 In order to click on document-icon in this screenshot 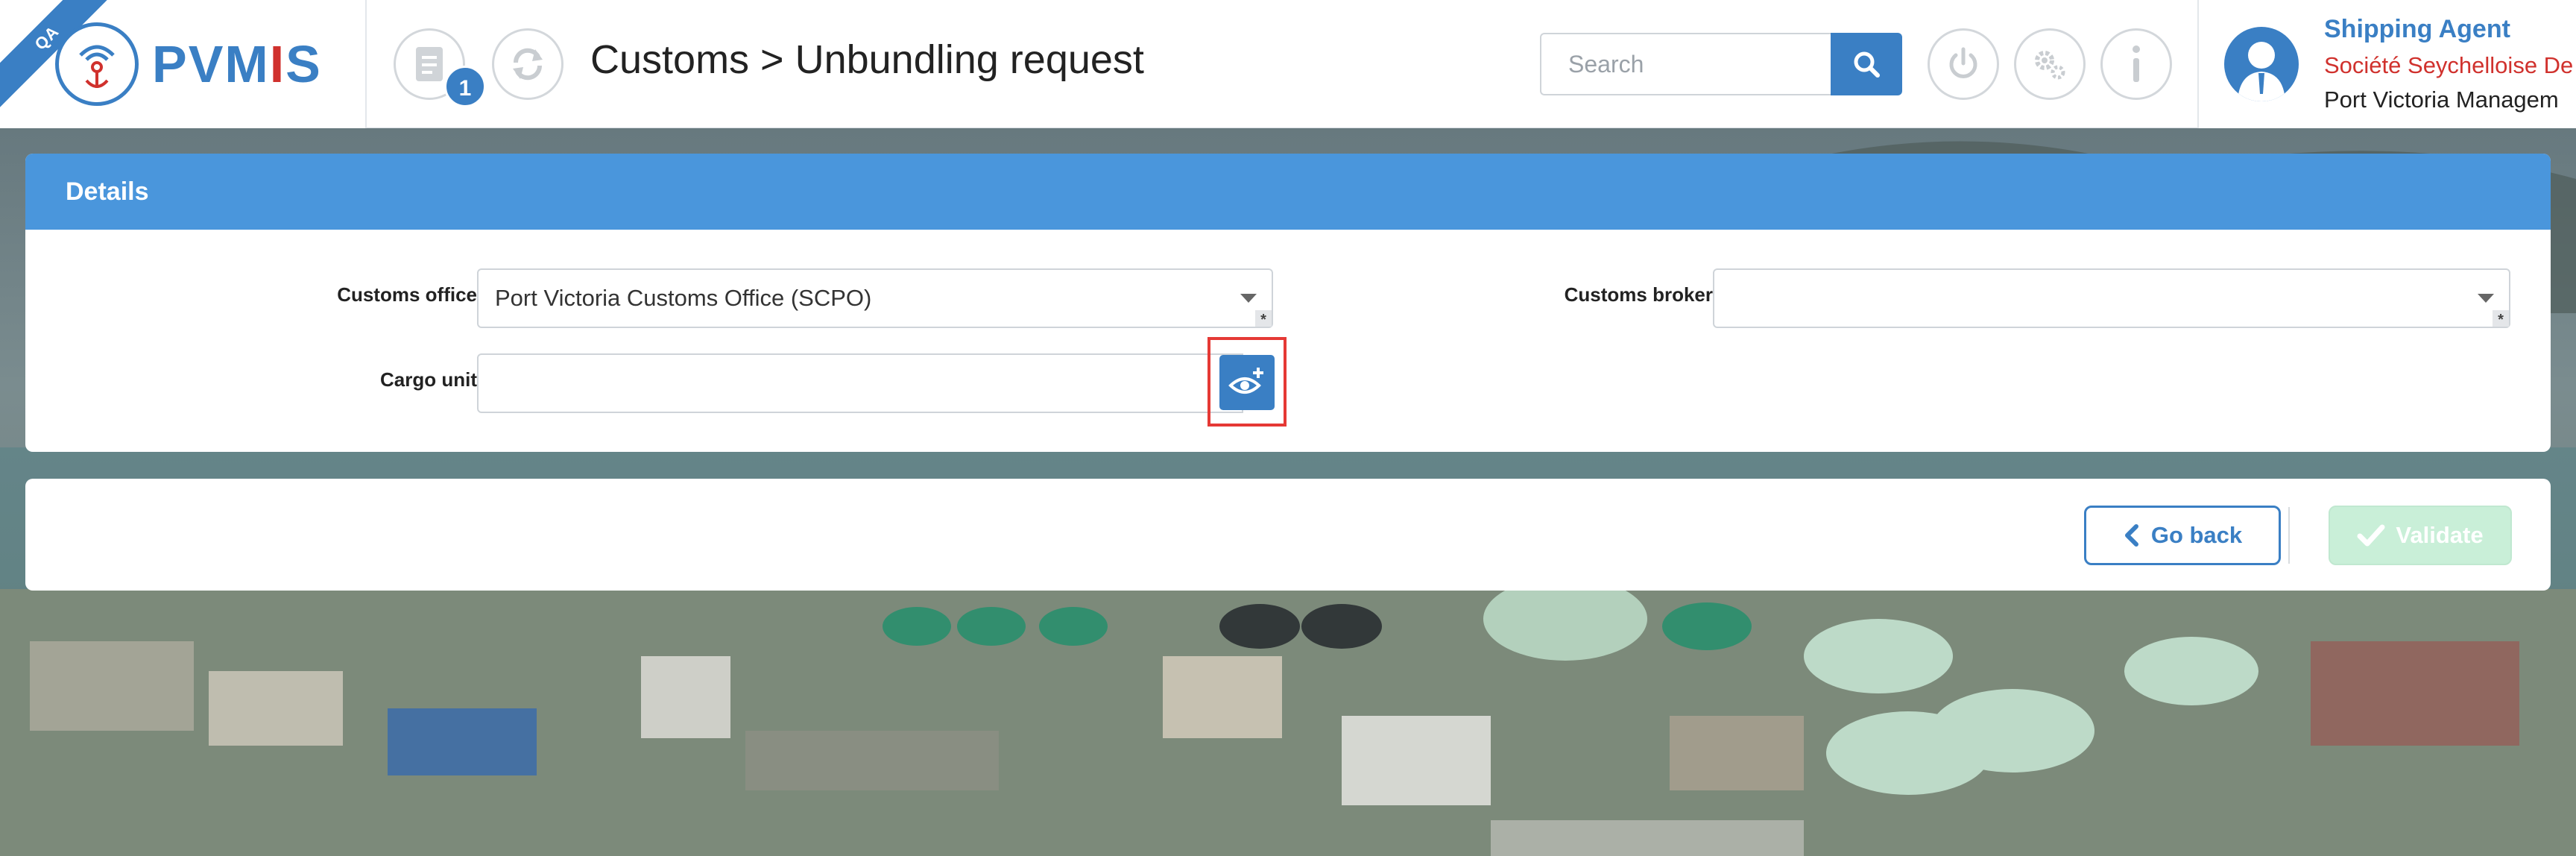, I will do `click(429, 64)`.